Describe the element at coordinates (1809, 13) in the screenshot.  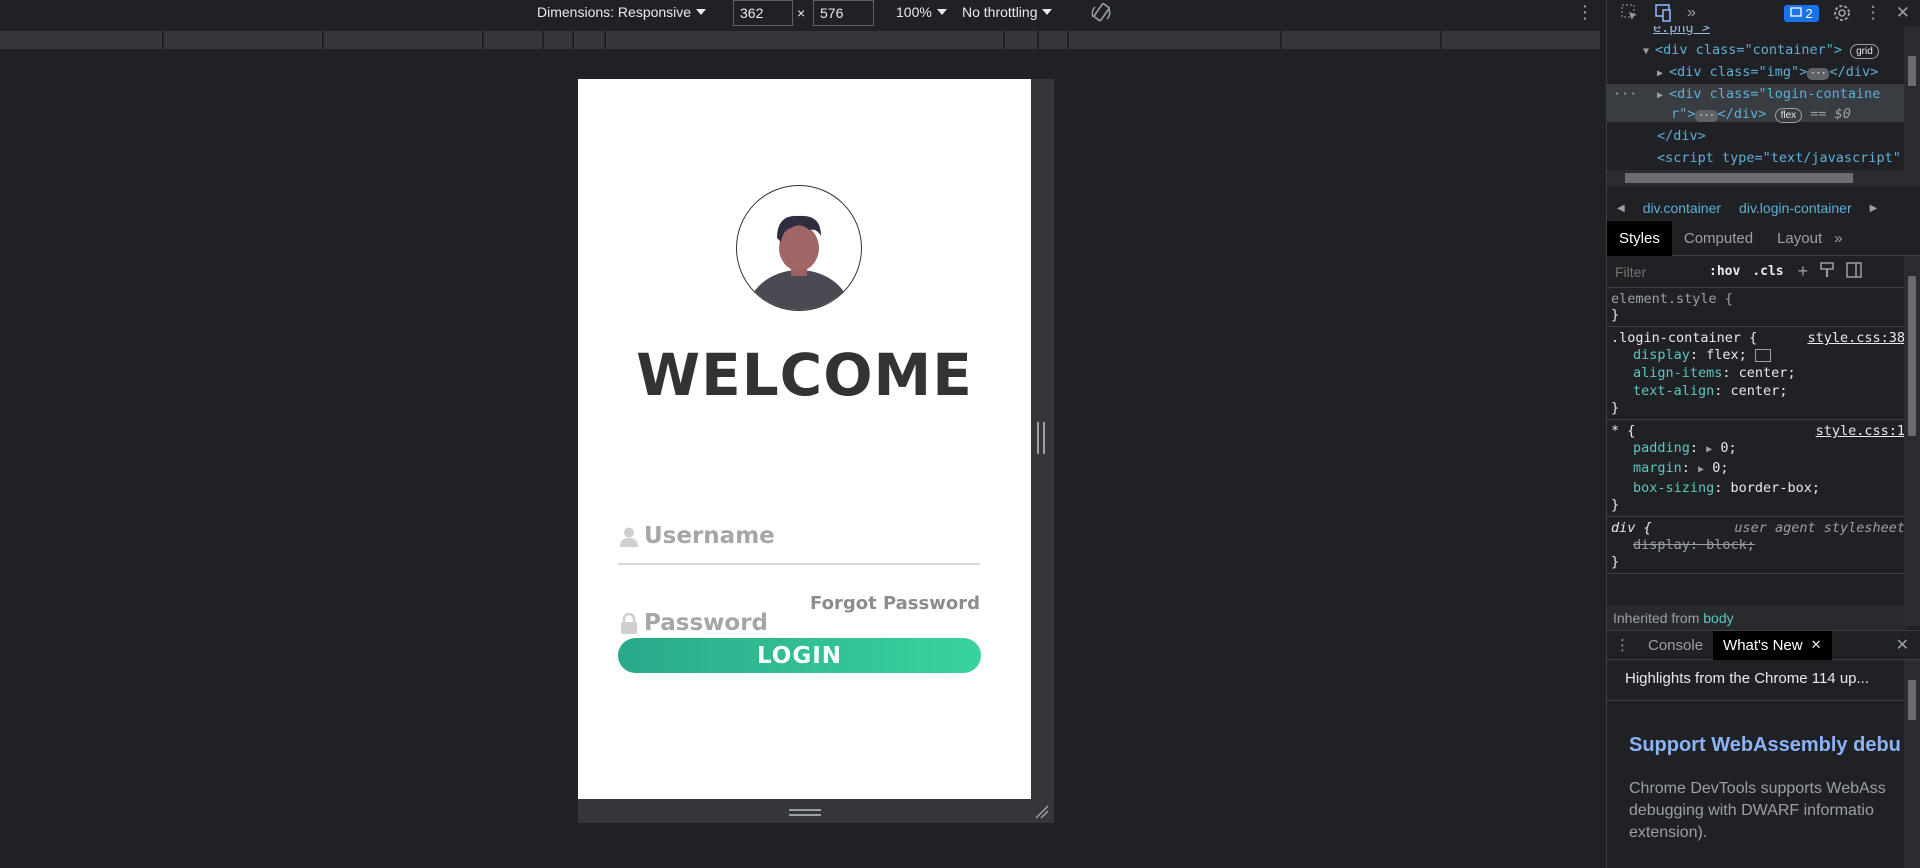
I see `issues-count: 2` at that location.